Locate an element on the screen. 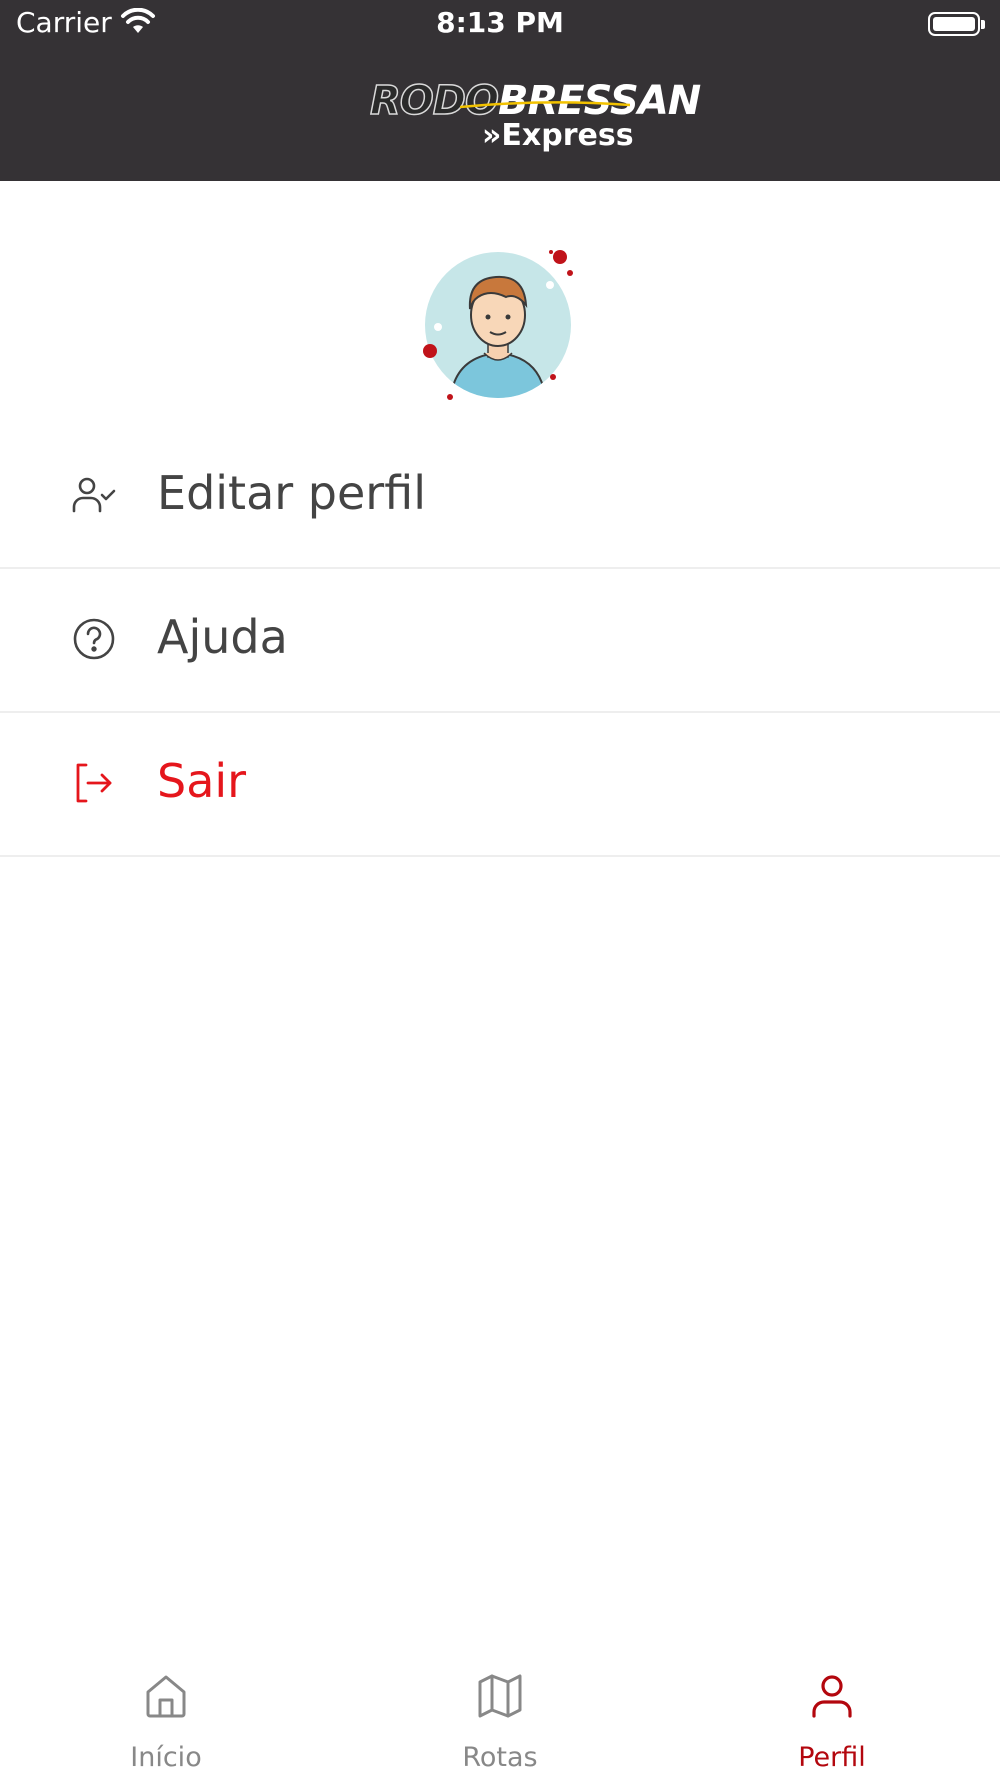  user-check-icon is located at coordinates (94, 495).